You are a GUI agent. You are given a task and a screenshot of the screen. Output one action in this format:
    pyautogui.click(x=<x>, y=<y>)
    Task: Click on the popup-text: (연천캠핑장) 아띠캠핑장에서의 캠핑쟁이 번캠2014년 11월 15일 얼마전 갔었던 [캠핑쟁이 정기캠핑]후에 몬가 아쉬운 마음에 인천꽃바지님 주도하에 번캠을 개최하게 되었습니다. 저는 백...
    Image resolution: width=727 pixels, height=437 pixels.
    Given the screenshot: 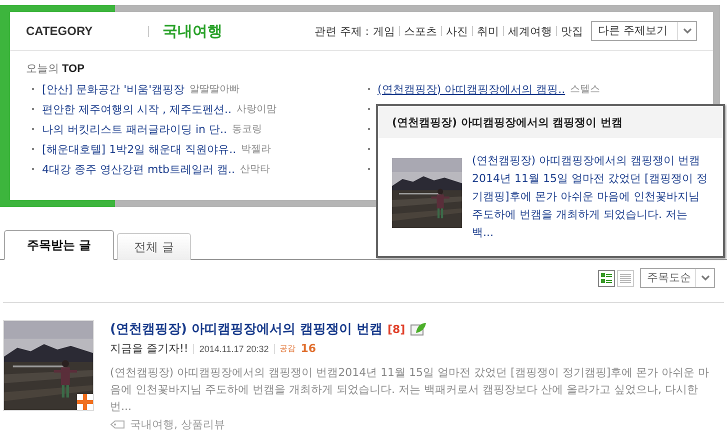 What is the action you would take?
    pyautogui.click(x=590, y=197)
    